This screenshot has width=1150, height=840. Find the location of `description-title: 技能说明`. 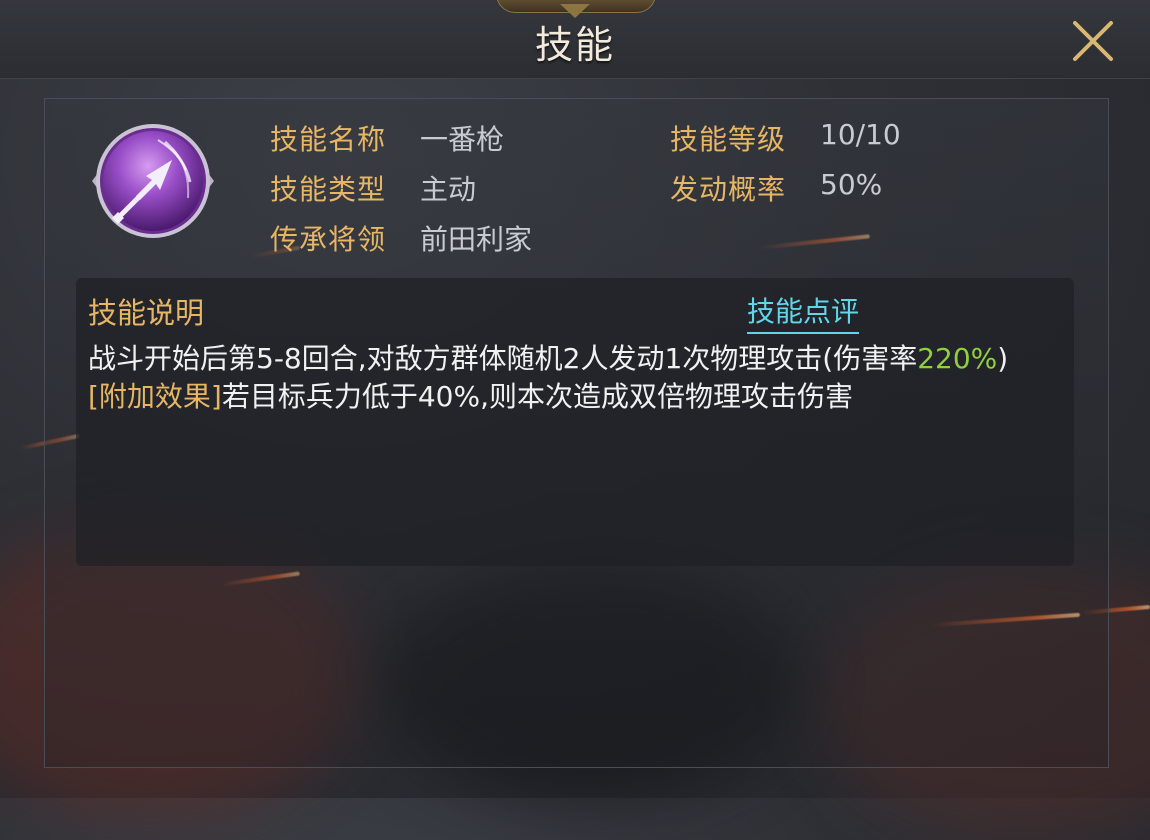

description-title: 技能说明 is located at coordinates (146, 313).